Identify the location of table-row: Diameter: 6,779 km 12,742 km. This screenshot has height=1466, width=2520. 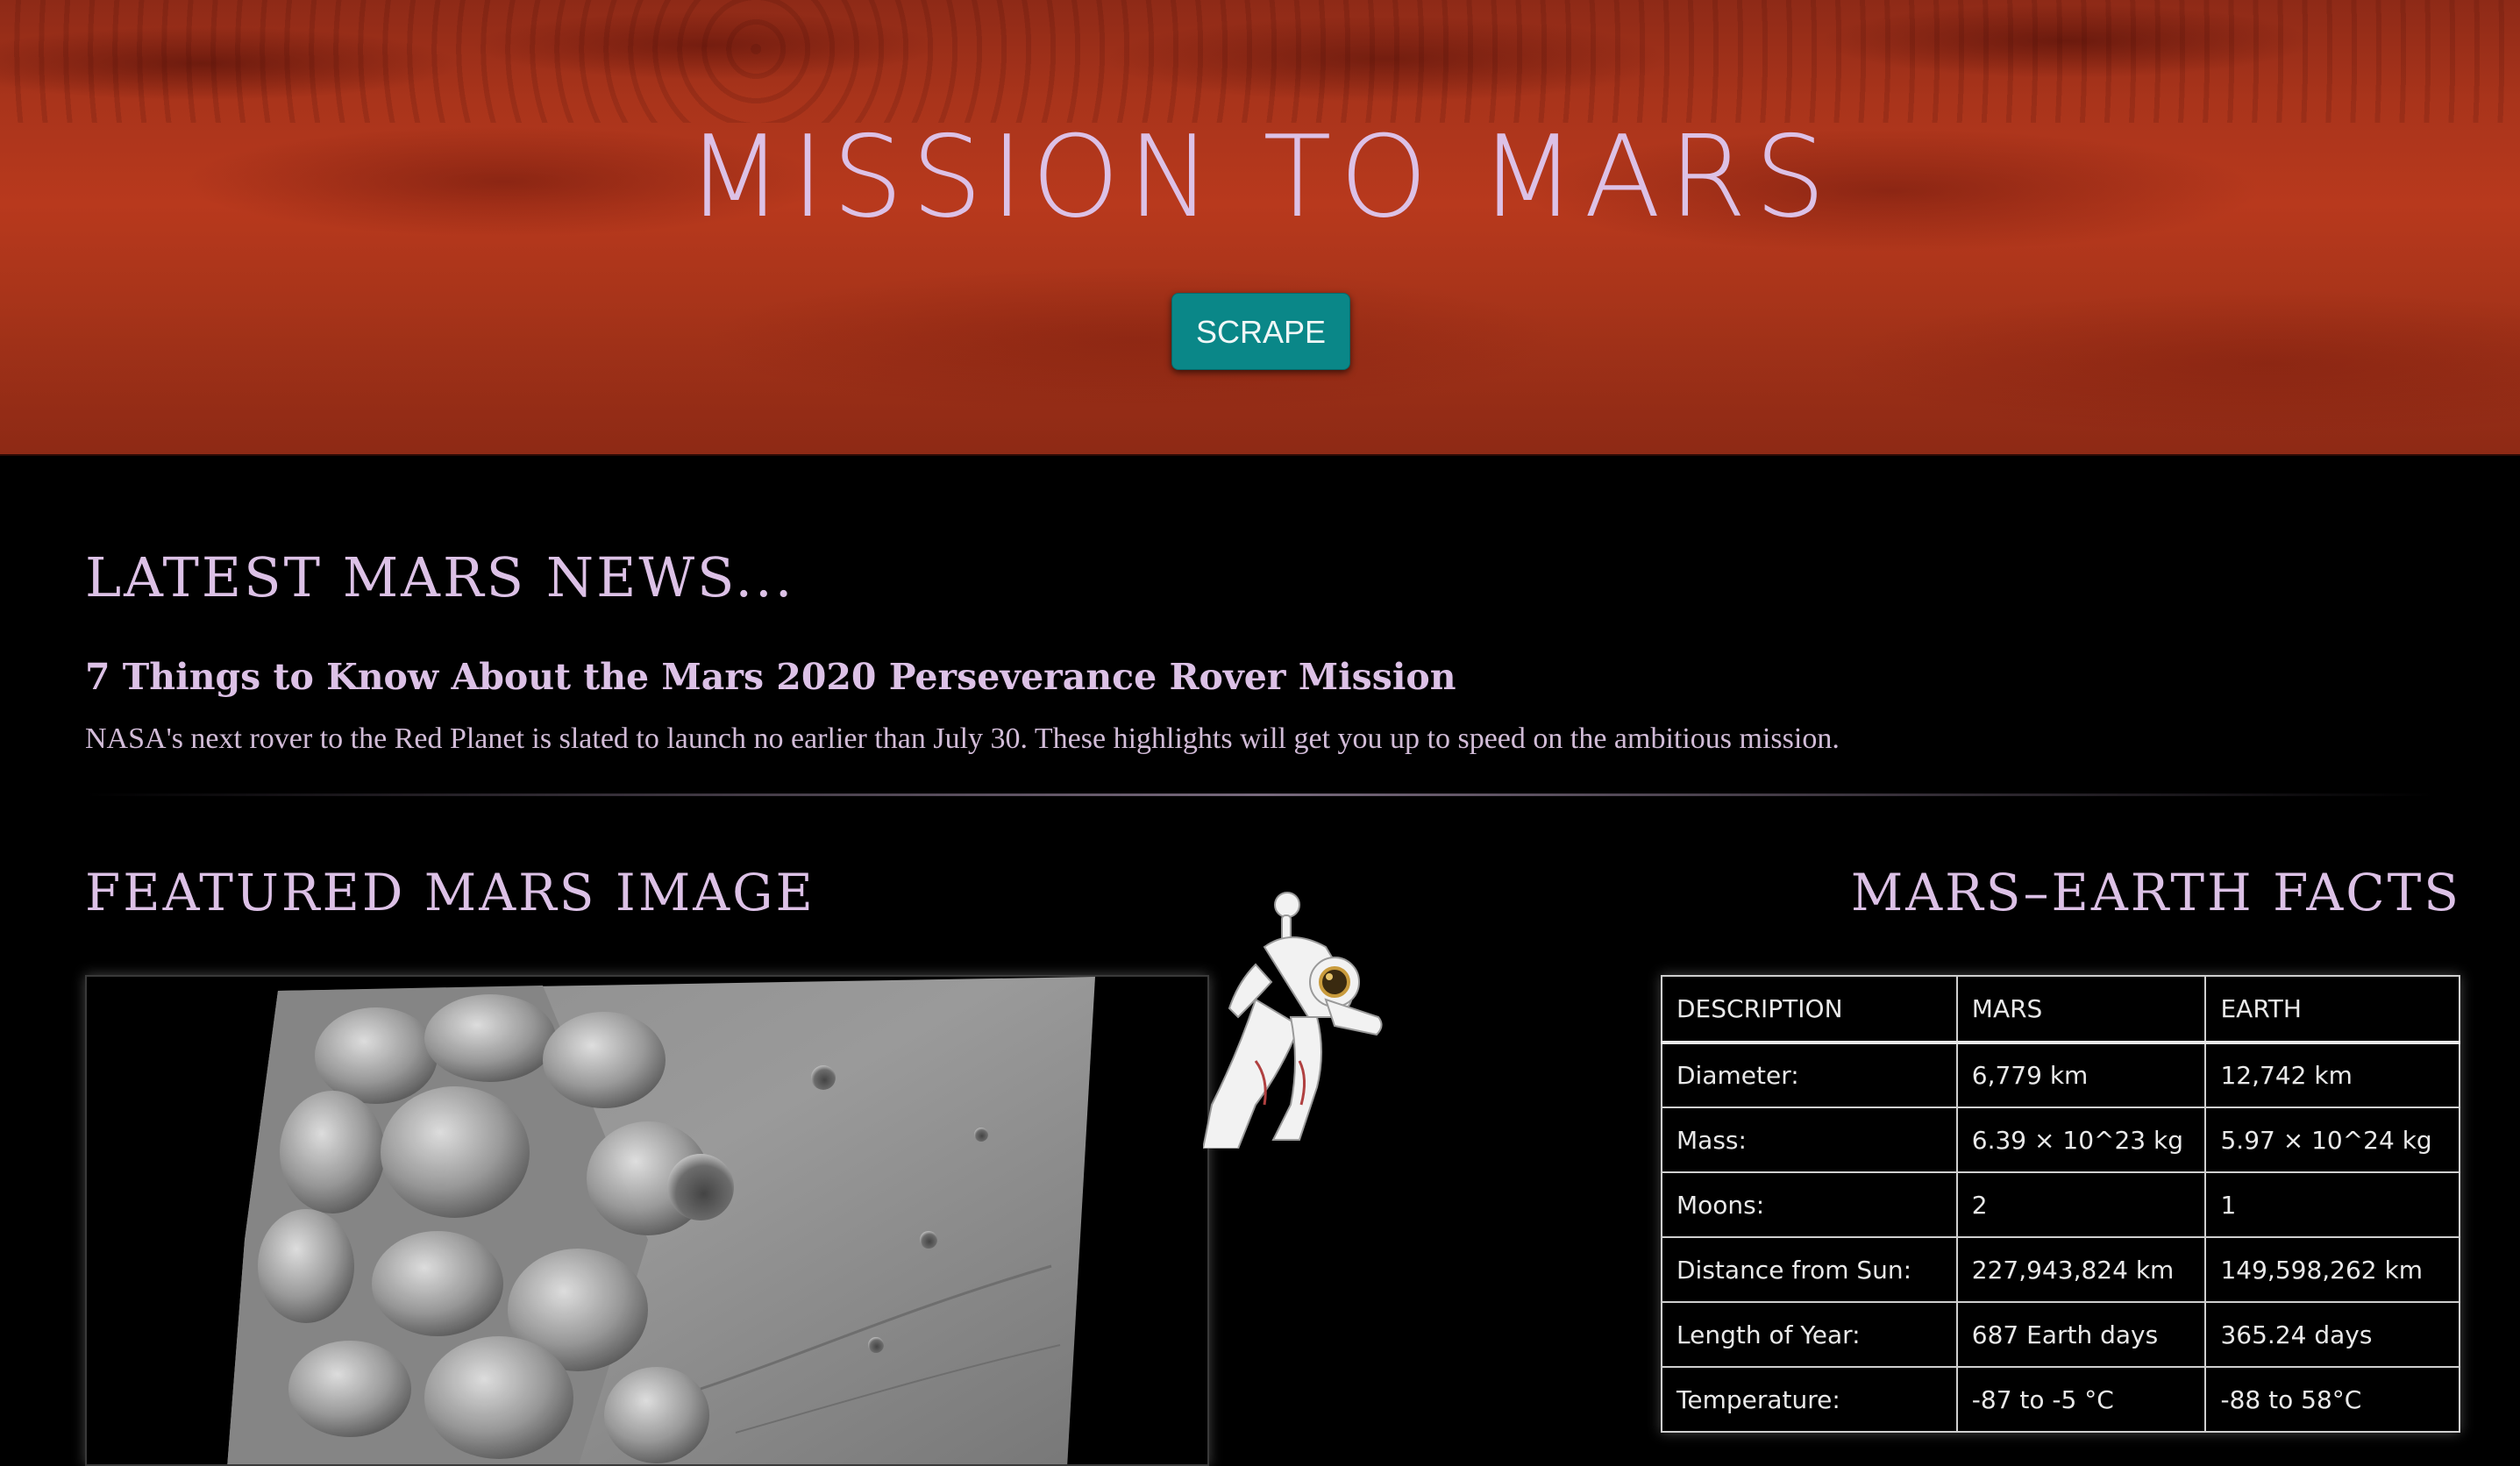
(2060, 1075).